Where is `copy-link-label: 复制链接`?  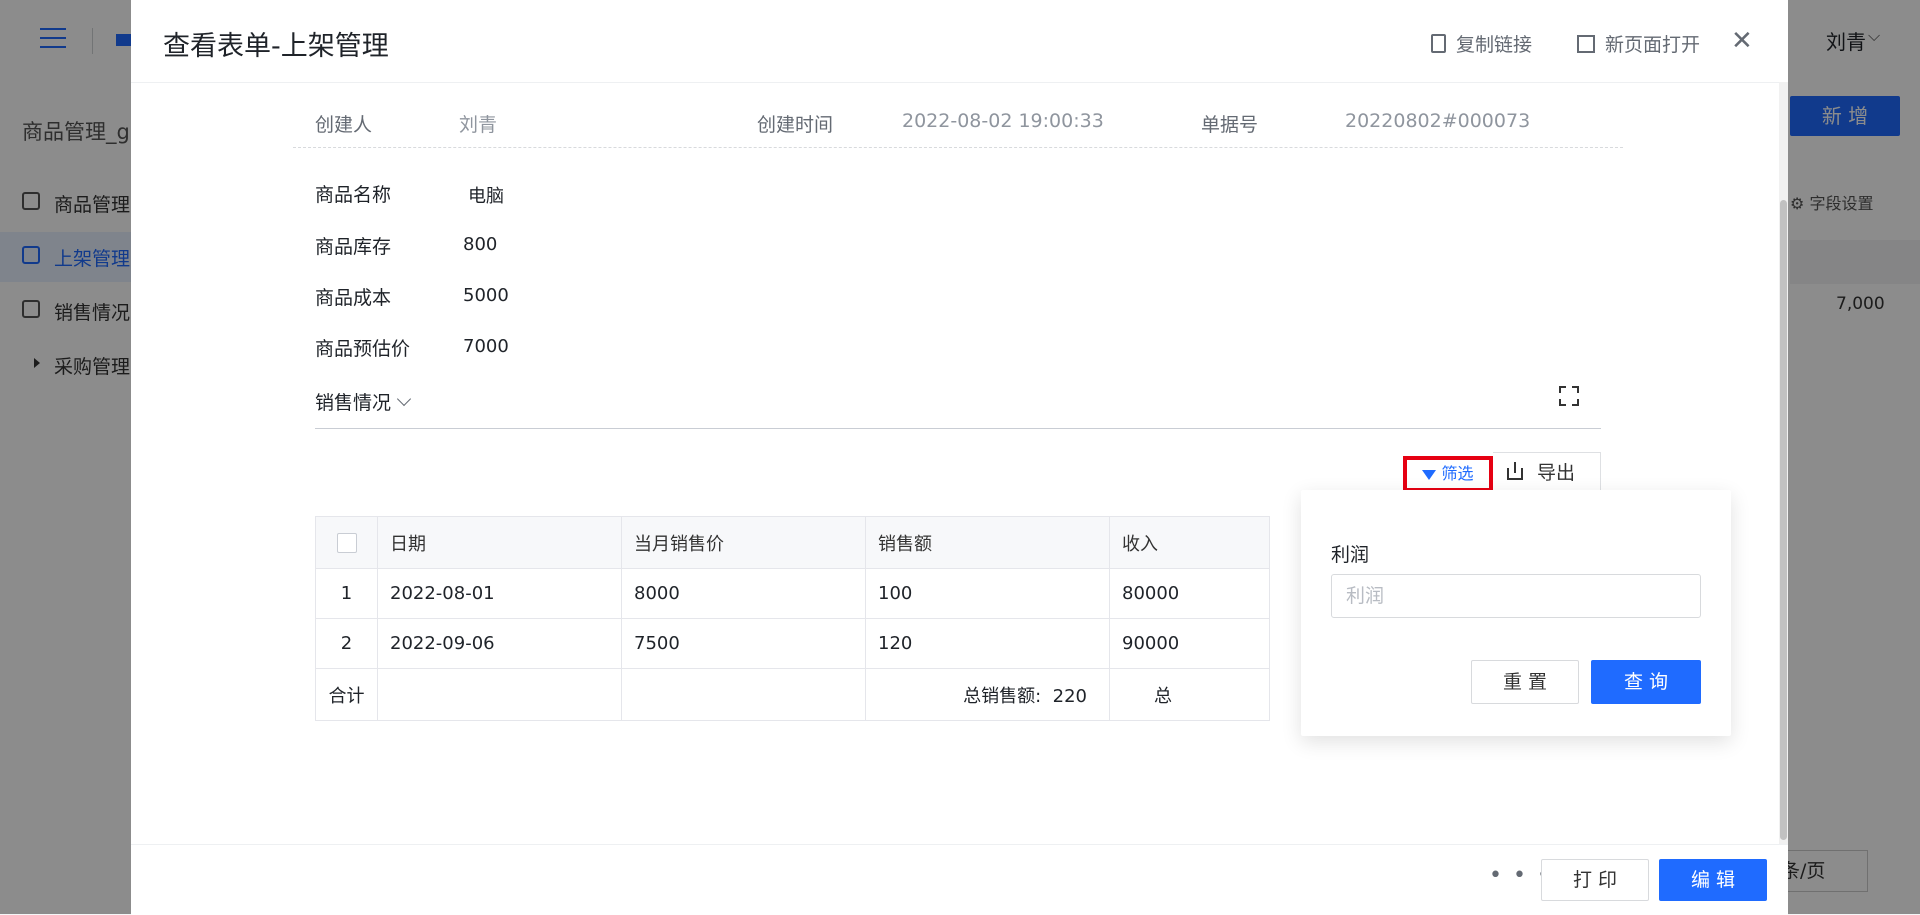
copy-link-label: 复制链接 is located at coordinates (1494, 45).